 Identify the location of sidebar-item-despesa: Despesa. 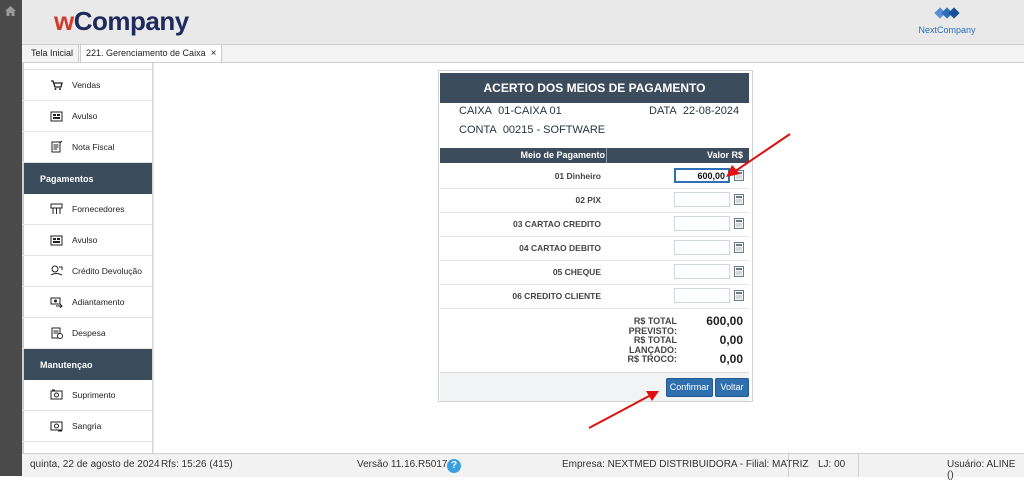
(87, 333).